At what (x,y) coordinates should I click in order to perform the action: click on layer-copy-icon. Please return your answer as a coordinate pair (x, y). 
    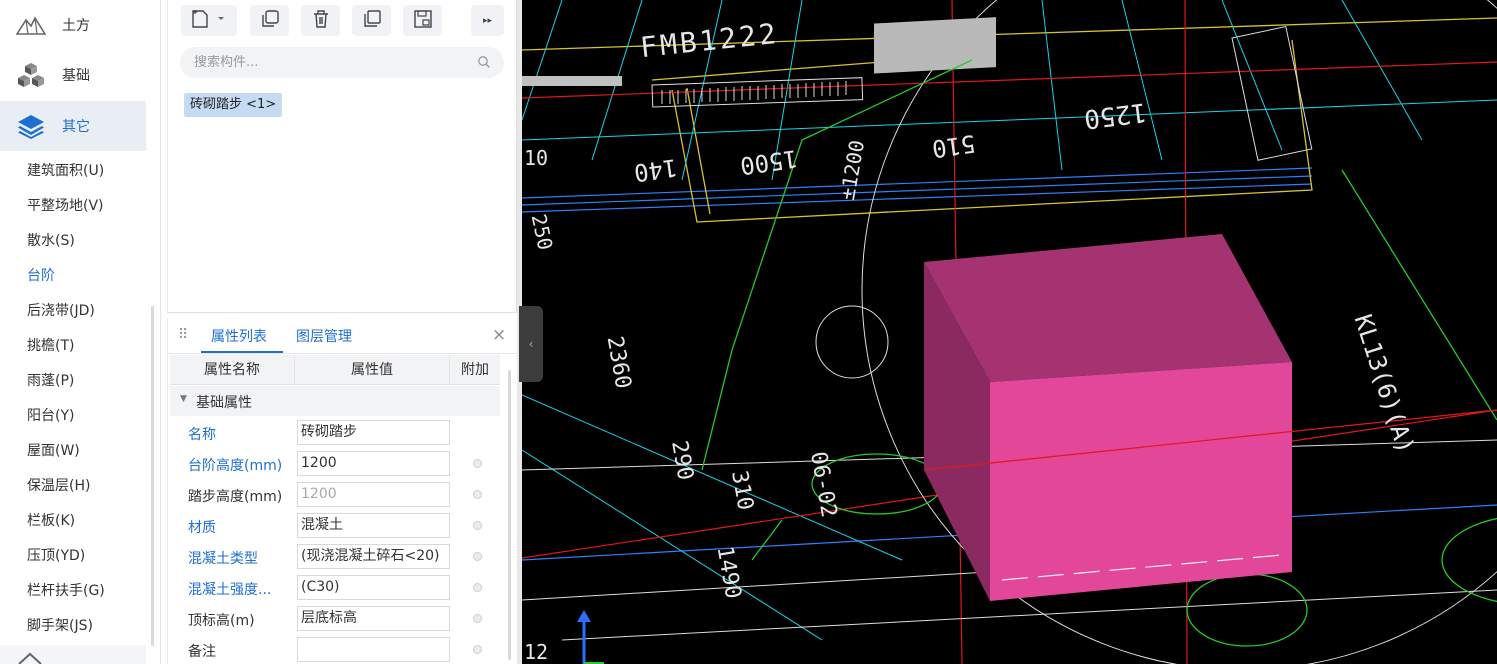
    Looking at the image, I should click on (372, 21).